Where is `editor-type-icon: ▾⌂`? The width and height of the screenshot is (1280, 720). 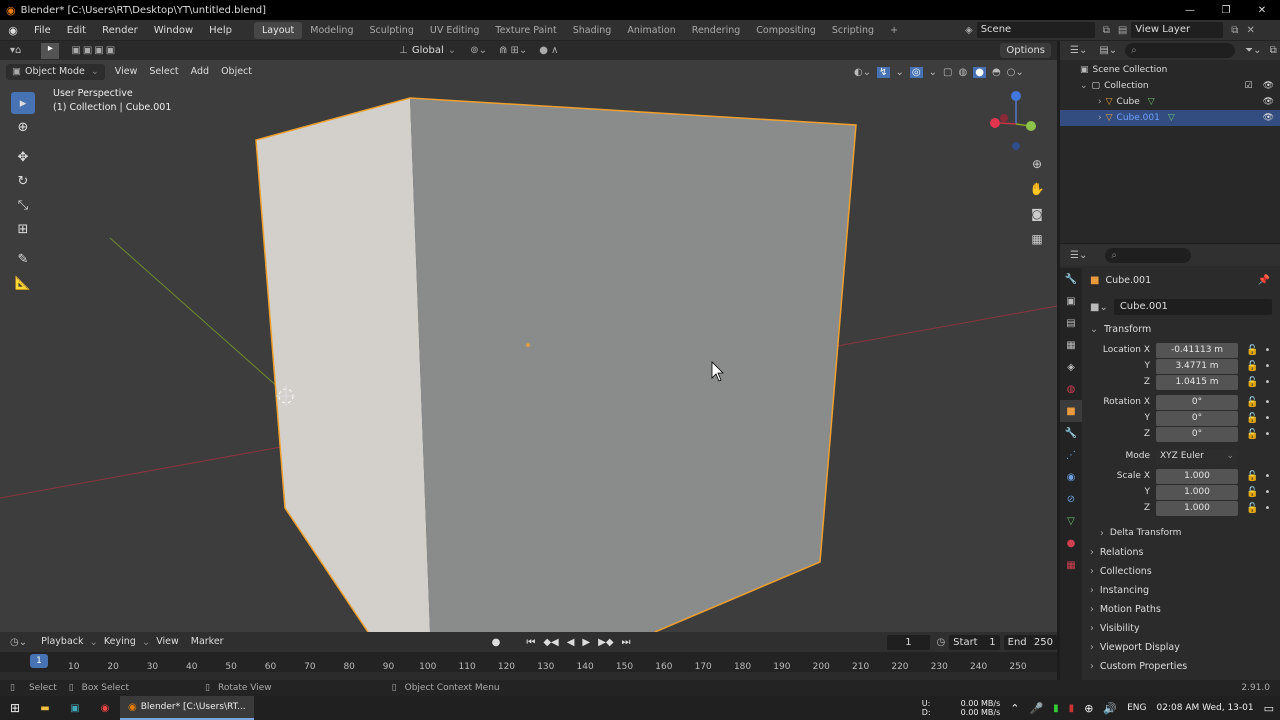 editor-type-icon: ▾⌂ is located at coordinates (15, 50).